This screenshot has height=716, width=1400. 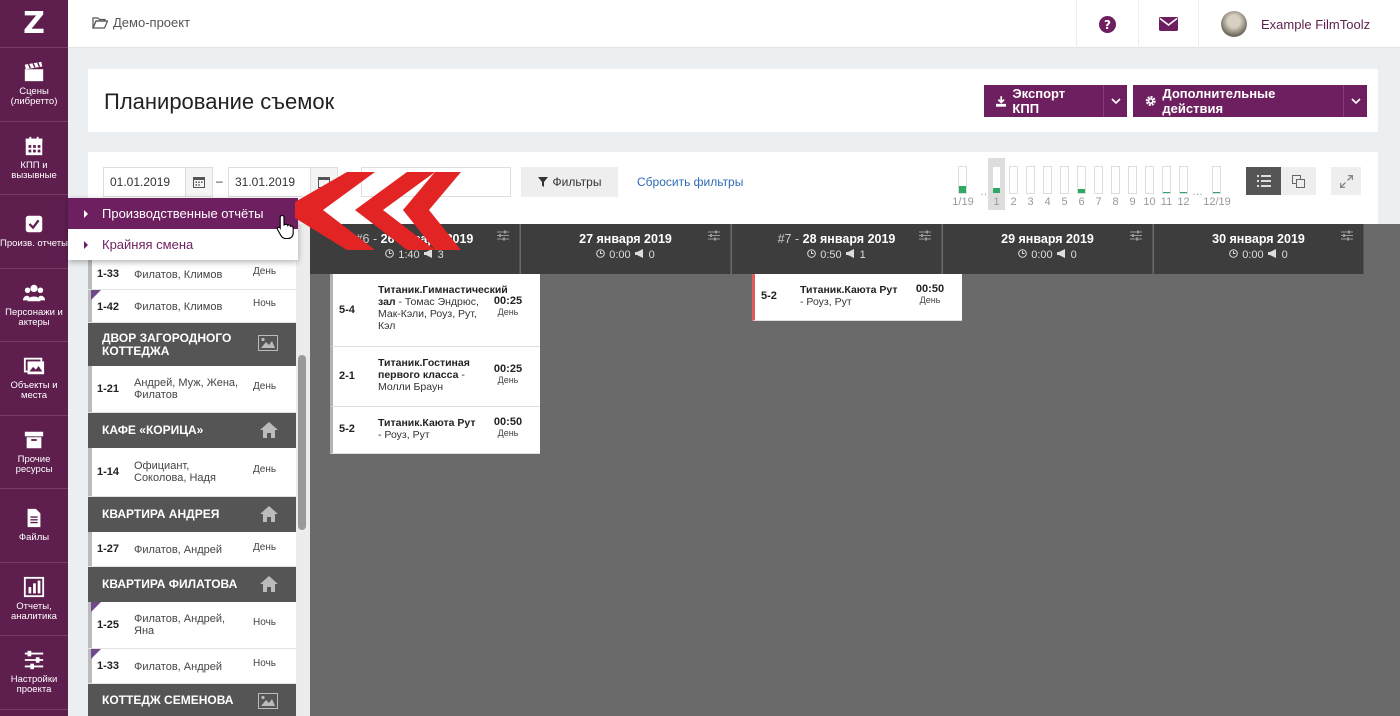 I want to click on day-strip-day: 5, so click(x=1064, y=184).